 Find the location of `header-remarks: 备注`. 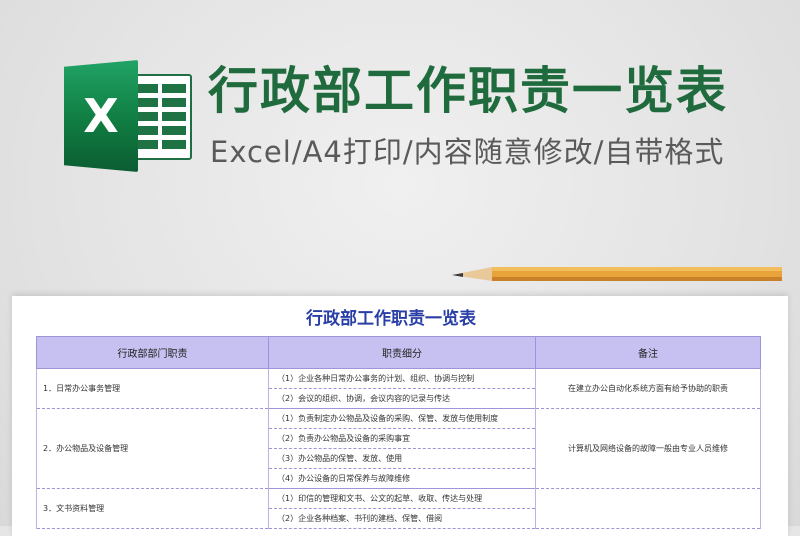

header-remarks: 备注 is located at coordinates (648, 352).